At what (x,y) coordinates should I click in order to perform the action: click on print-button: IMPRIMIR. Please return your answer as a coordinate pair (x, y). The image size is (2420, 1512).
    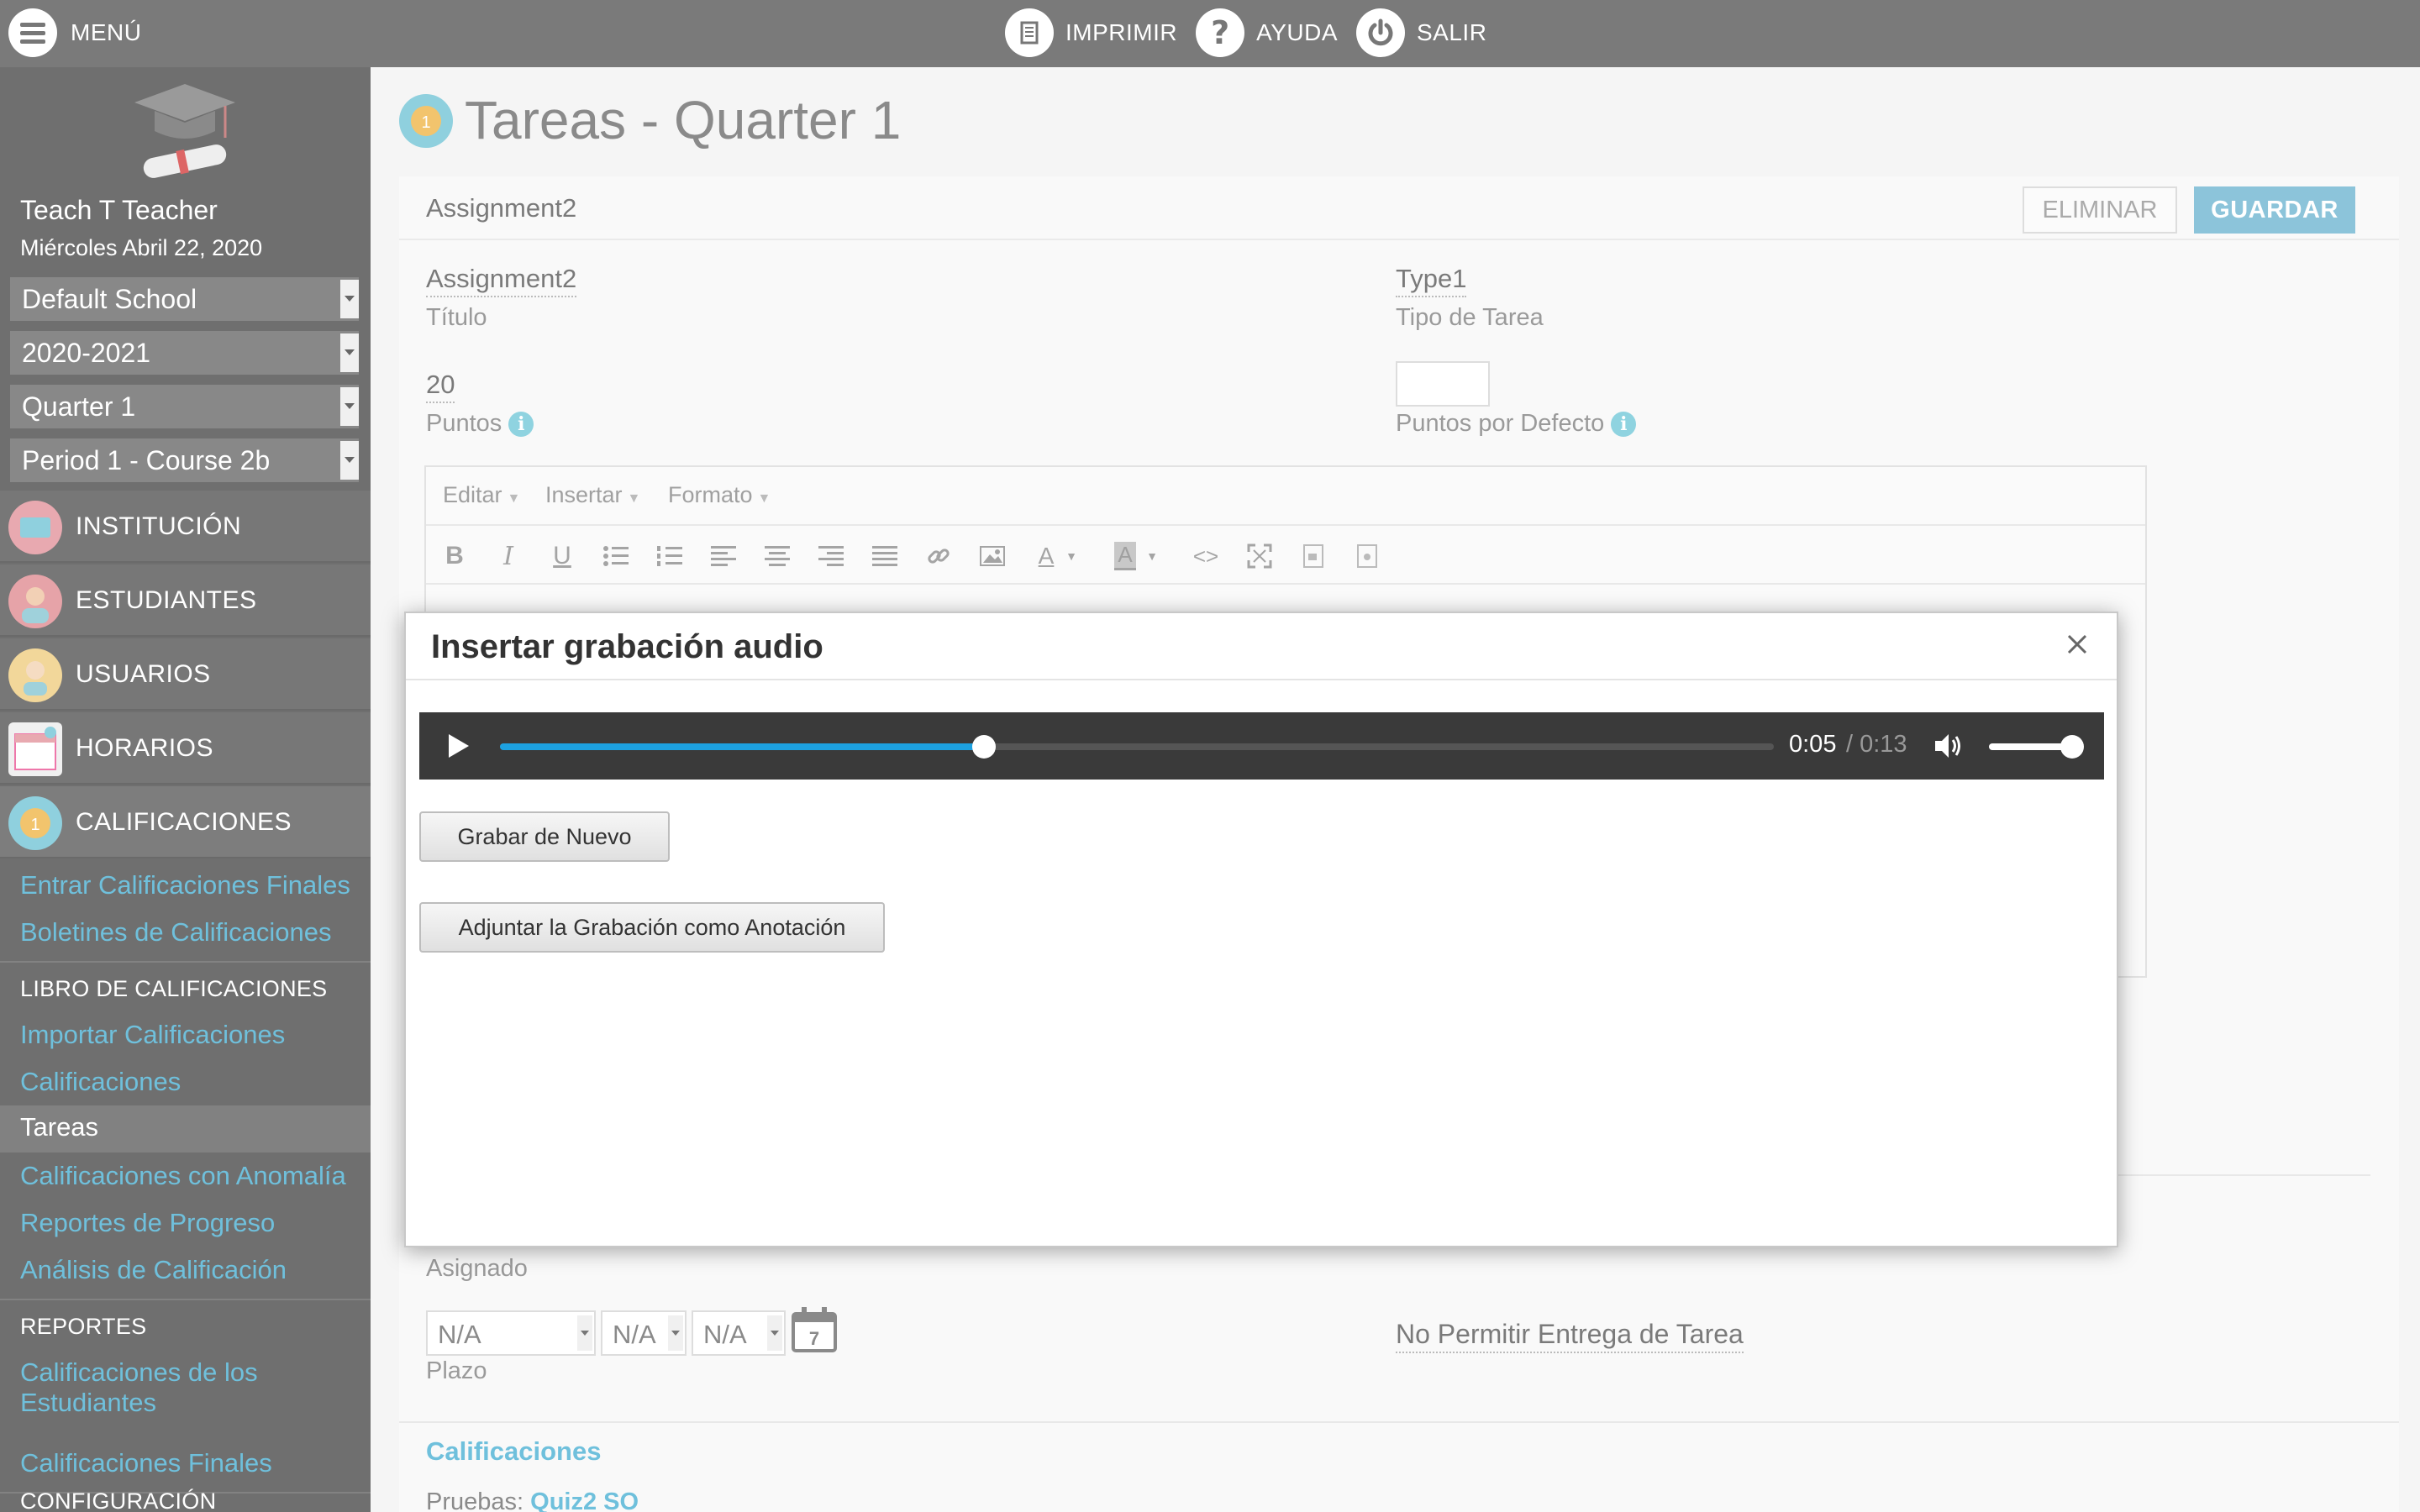
    Looking at the image, I should click on (1091, 32).